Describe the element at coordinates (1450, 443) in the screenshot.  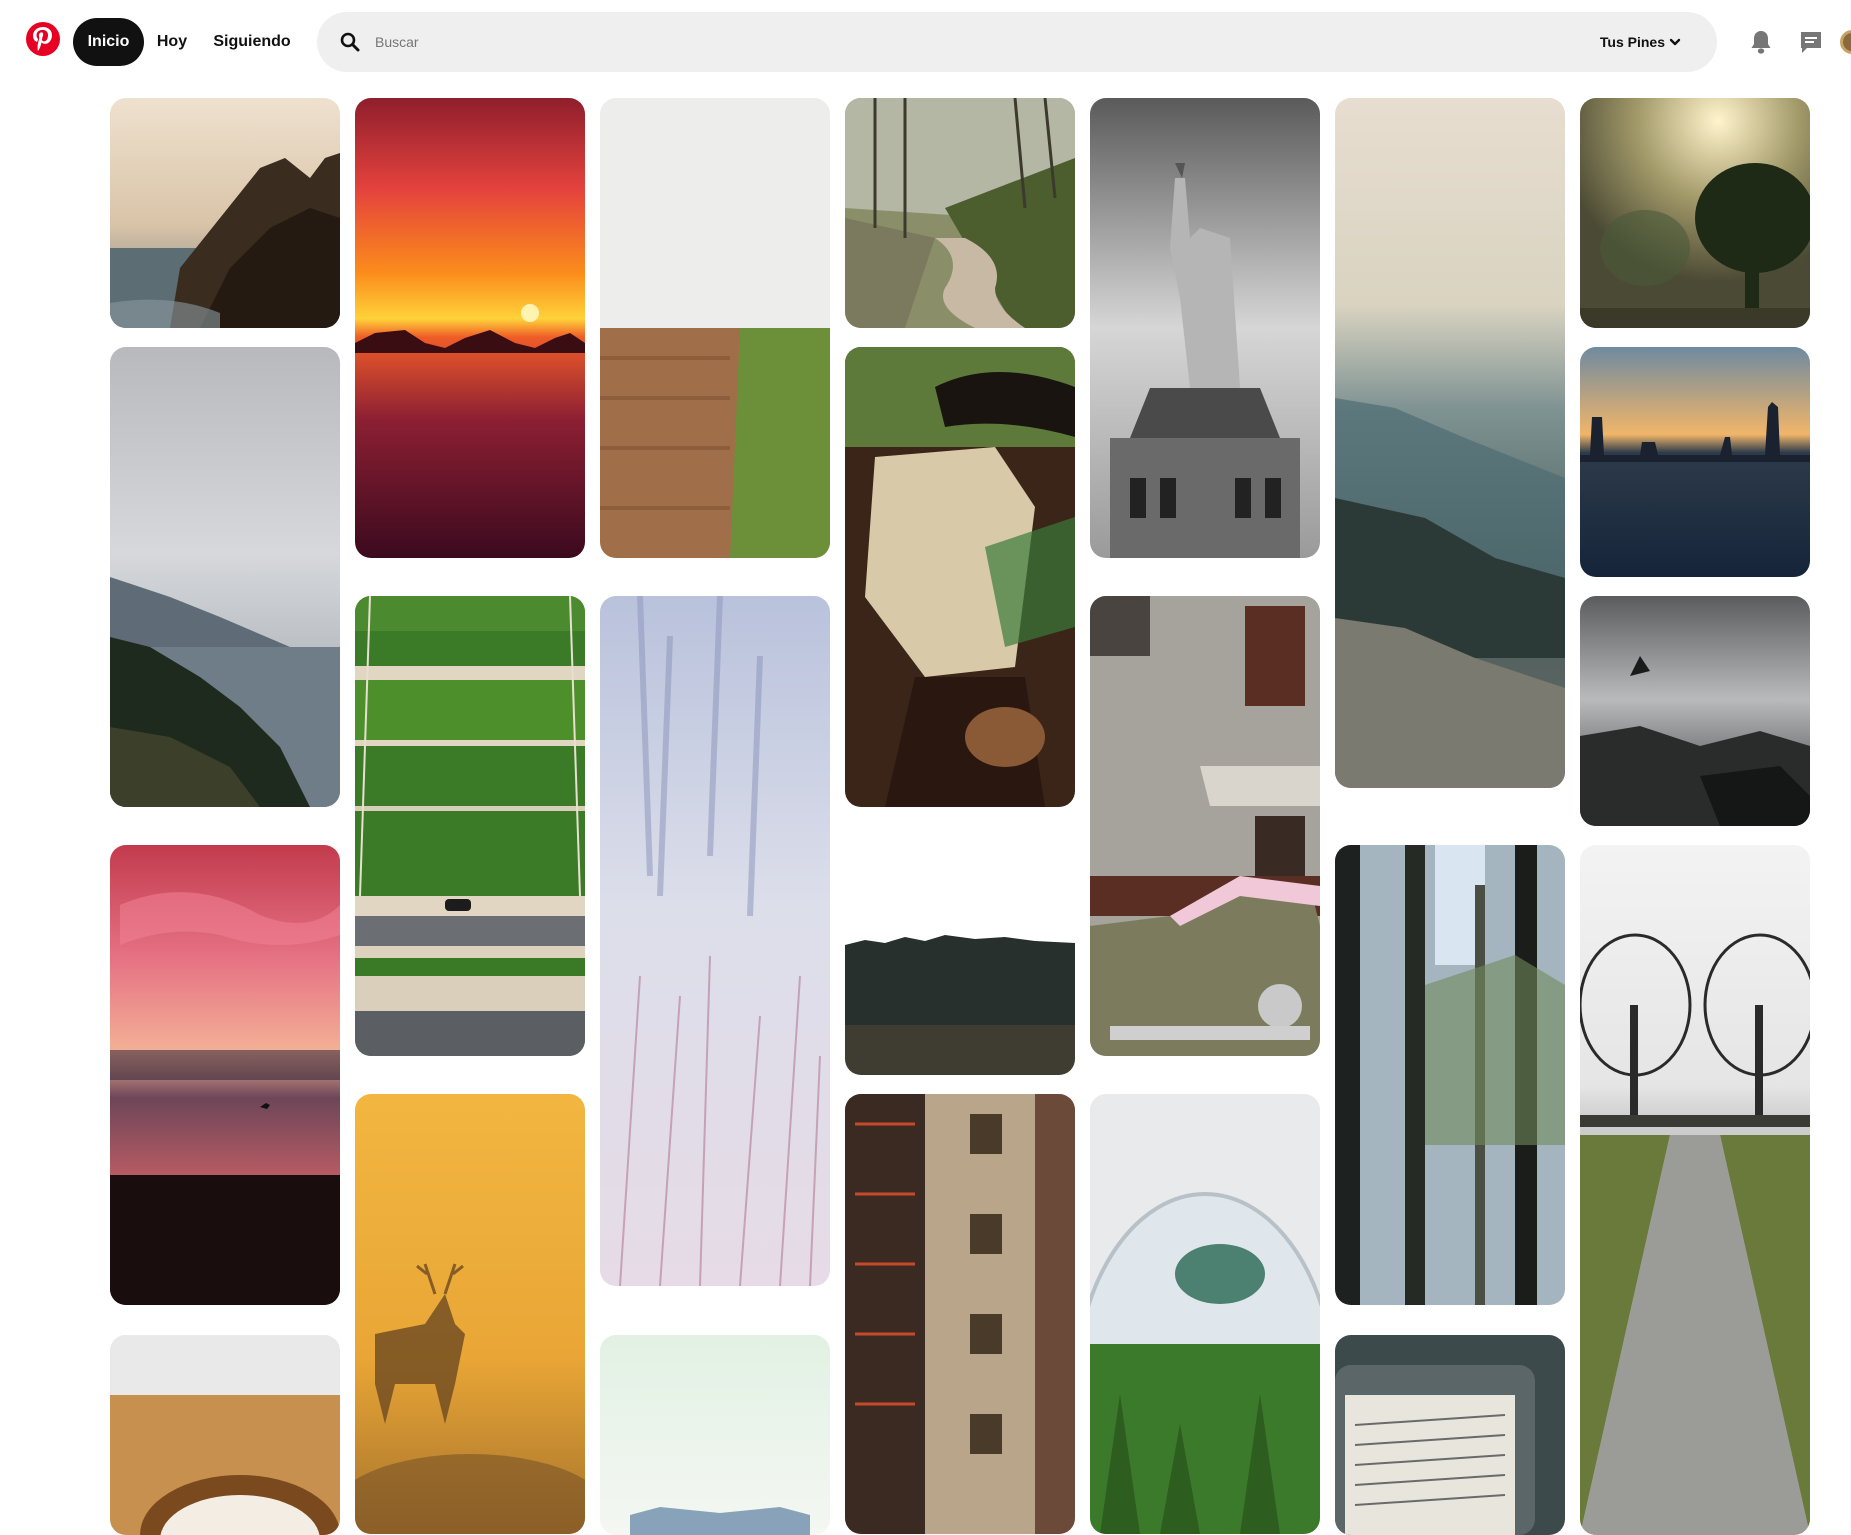
I see `pin-valley-overlook` at that location.